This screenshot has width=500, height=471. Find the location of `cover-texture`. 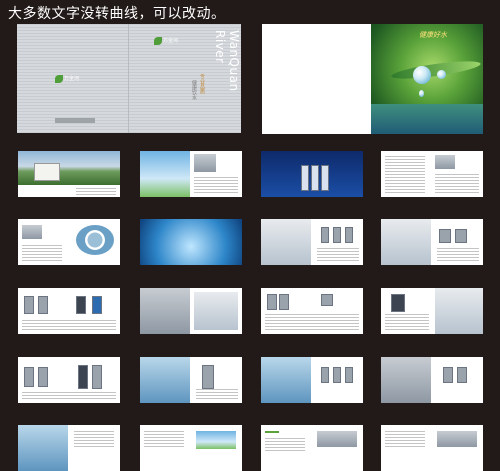

cover-texture is located at coordinates (129, 78).